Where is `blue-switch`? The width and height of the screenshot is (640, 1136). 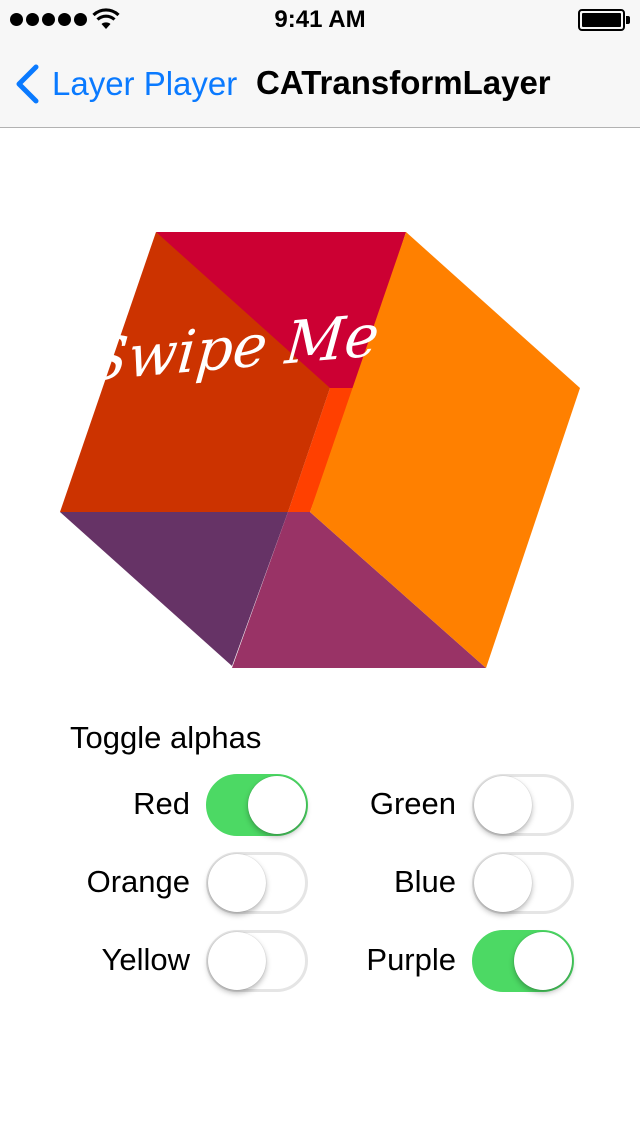 blue-switch is located at coordinates (523, 883).